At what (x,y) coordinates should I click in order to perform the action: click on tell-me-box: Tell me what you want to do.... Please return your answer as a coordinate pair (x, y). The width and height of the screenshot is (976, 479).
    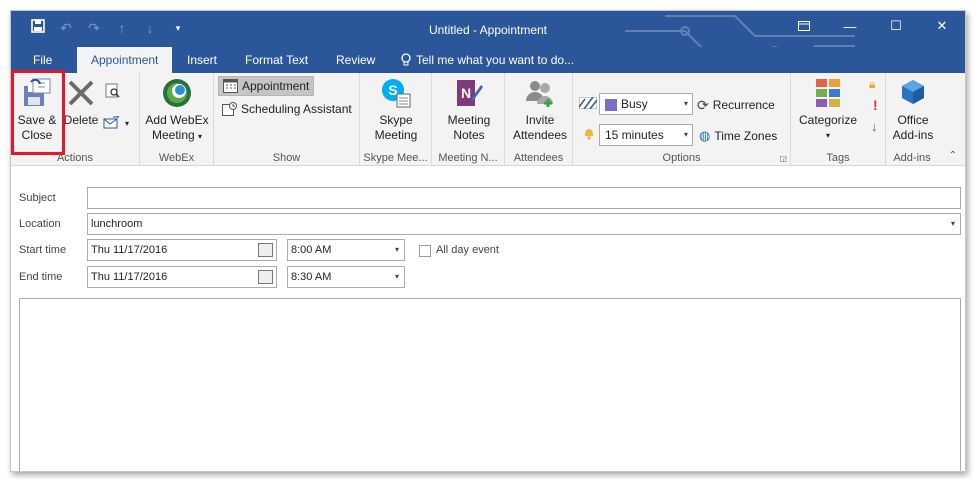
    Looking at the image, I should click on (487, 60).